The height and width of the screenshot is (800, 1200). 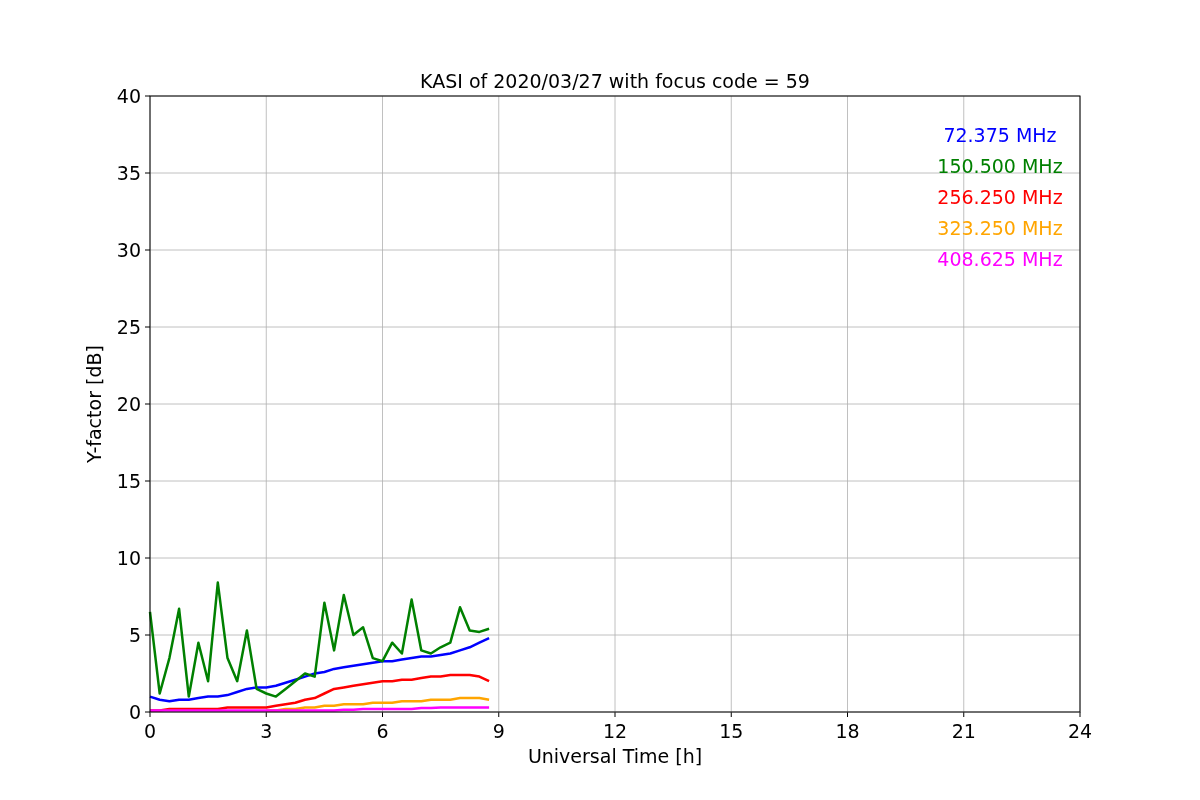 I want to click on legend-label: 256.250 MHz, so click(x=1000, y=197).